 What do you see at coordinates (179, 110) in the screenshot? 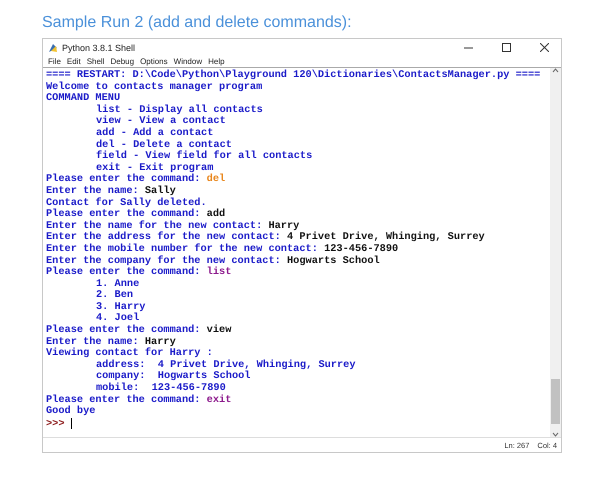
I see `shell-text: list - Display all contacts` at bounding box center [179, 110].